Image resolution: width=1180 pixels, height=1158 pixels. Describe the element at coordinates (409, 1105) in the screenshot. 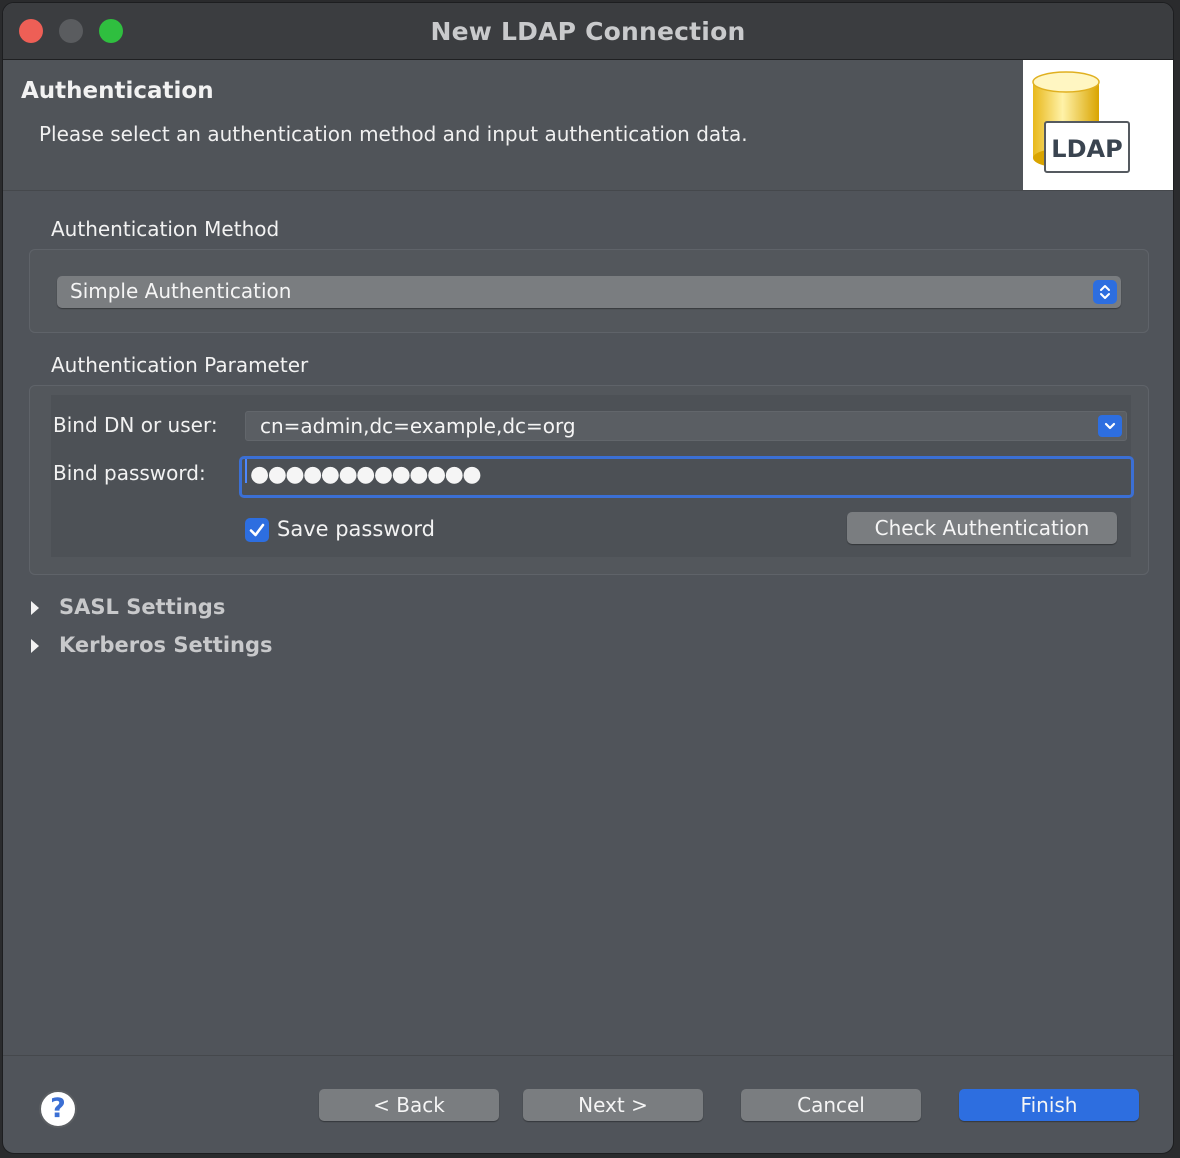

I see `back-button: < Back` at that location.